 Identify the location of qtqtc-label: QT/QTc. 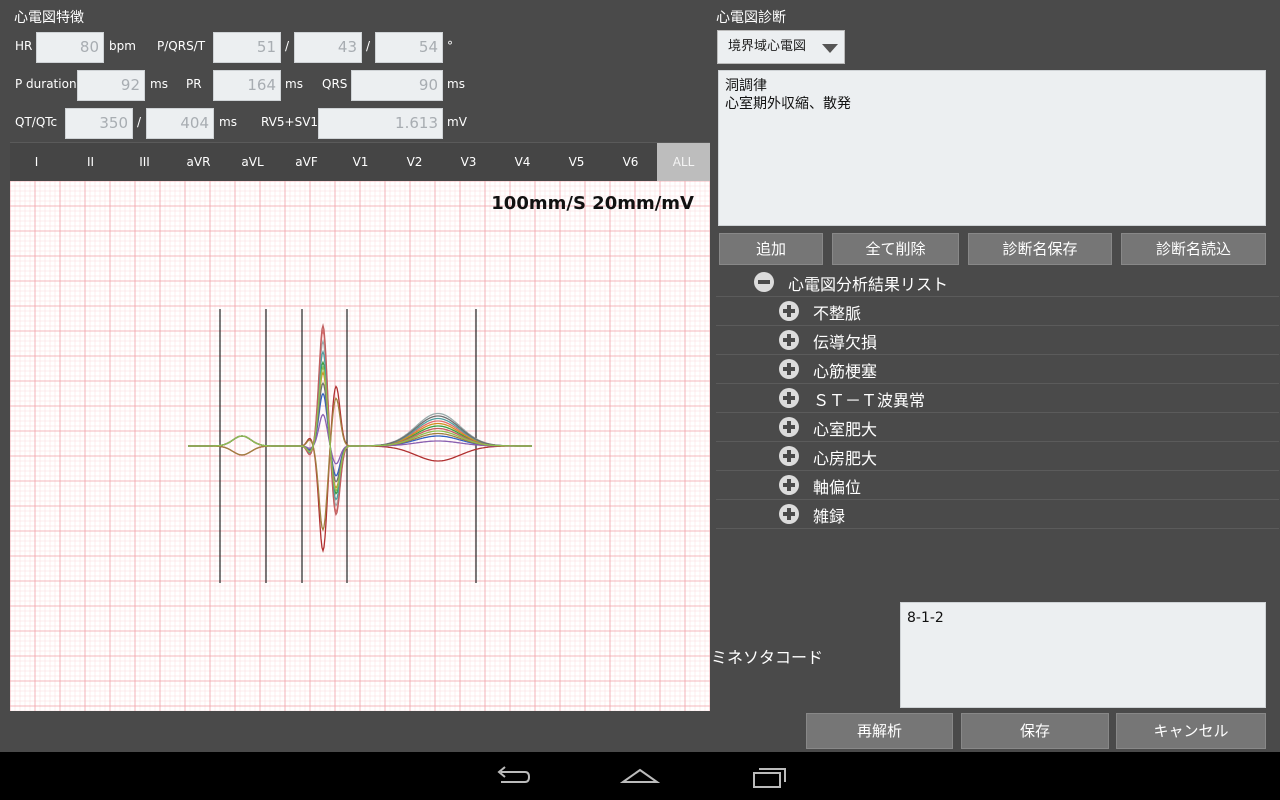
(36, 122).